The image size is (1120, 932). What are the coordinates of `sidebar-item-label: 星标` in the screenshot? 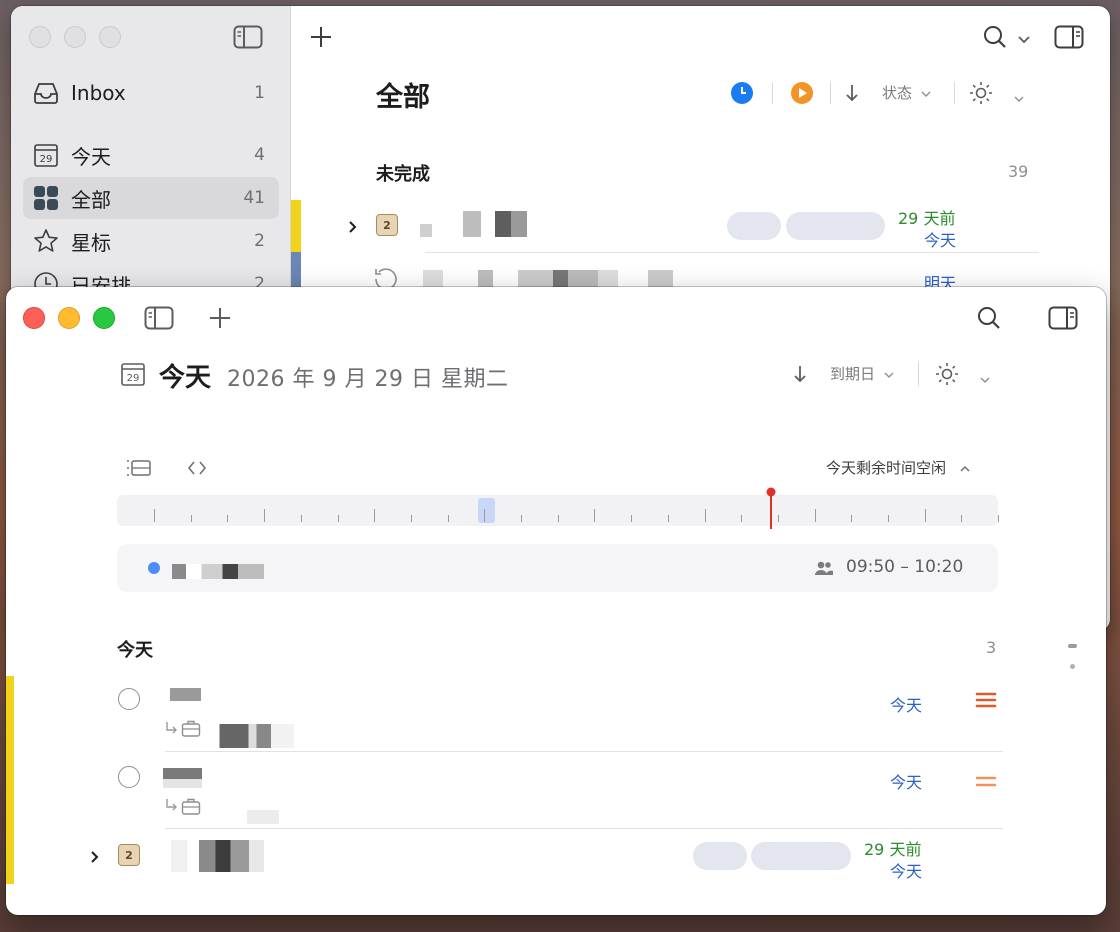 It's located at (91, 242).